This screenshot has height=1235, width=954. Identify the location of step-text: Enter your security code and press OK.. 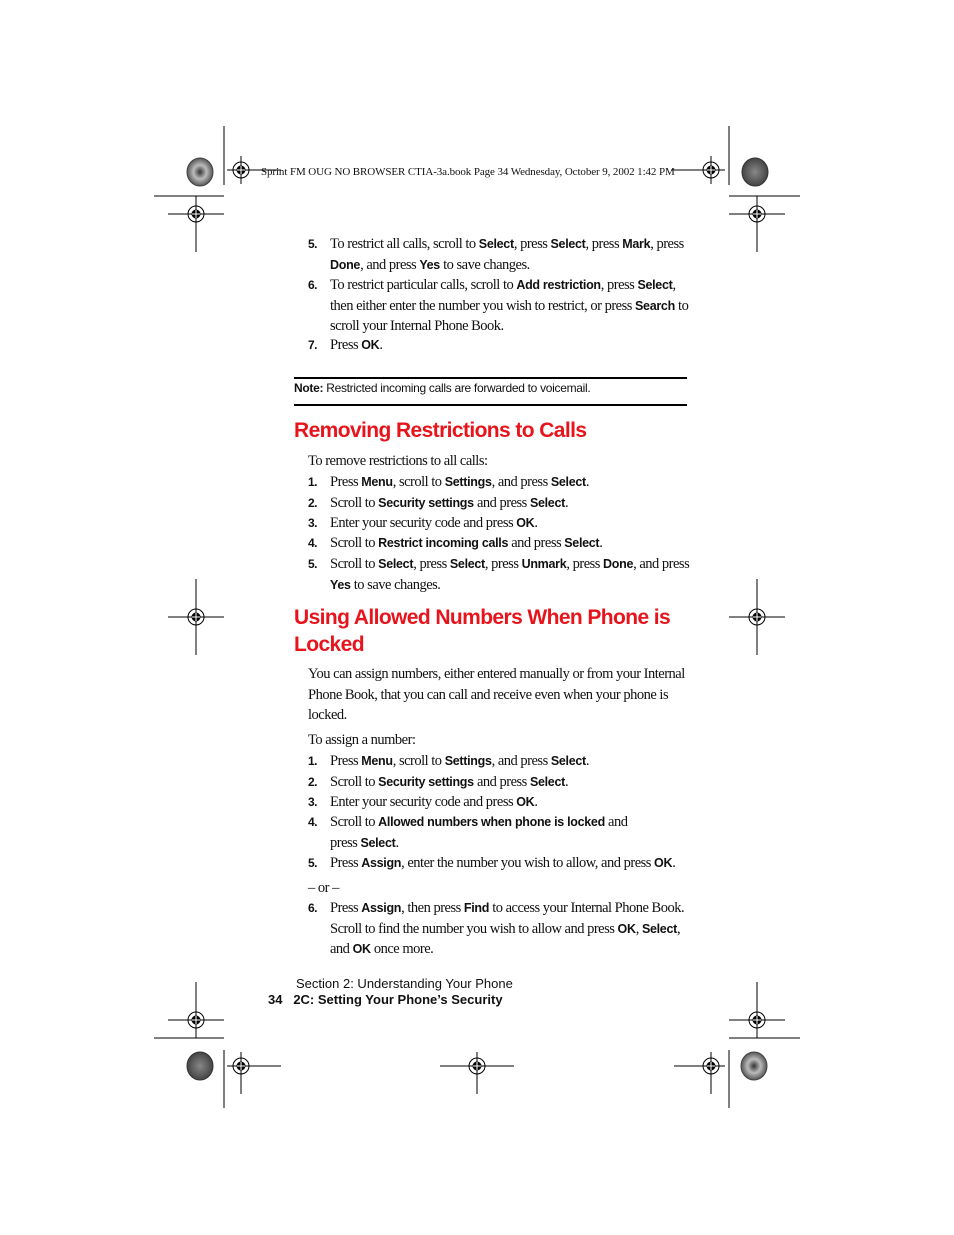
(511, 802).